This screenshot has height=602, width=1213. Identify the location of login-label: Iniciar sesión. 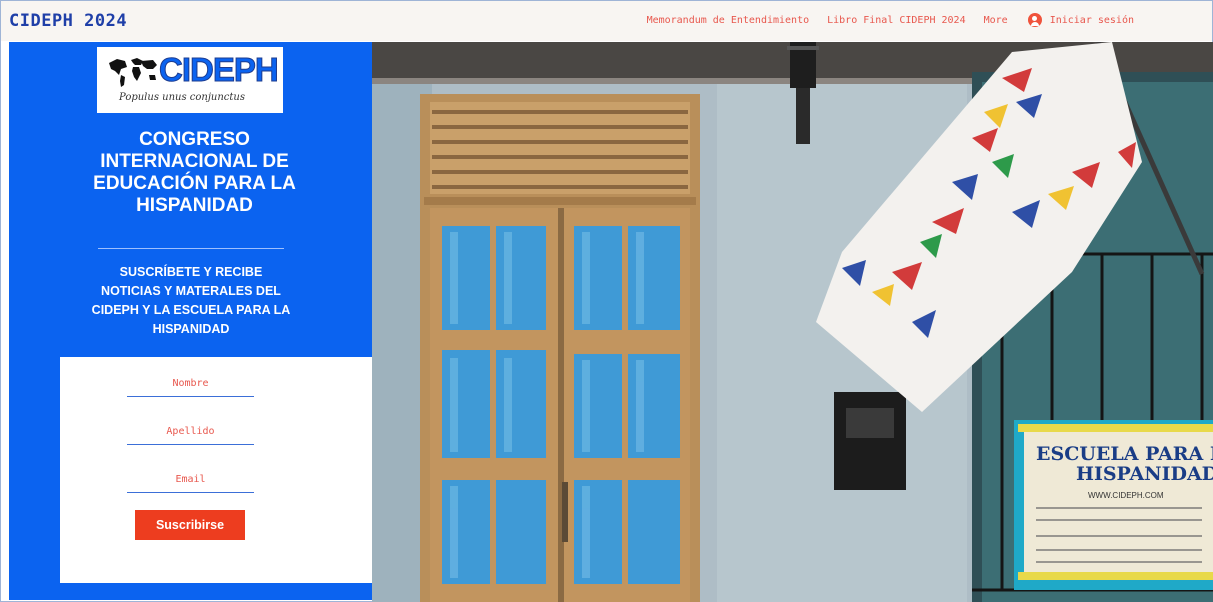
(1091, 20).